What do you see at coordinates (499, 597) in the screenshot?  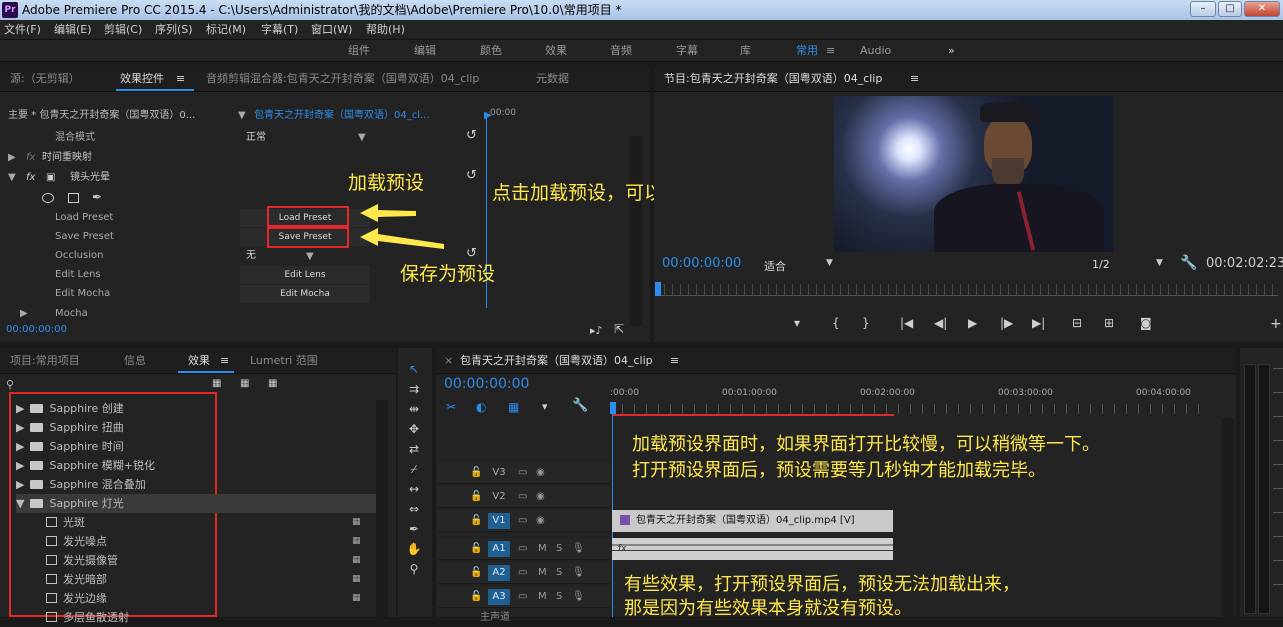 I see `track-name: A3` at bounding box center [499, 597].